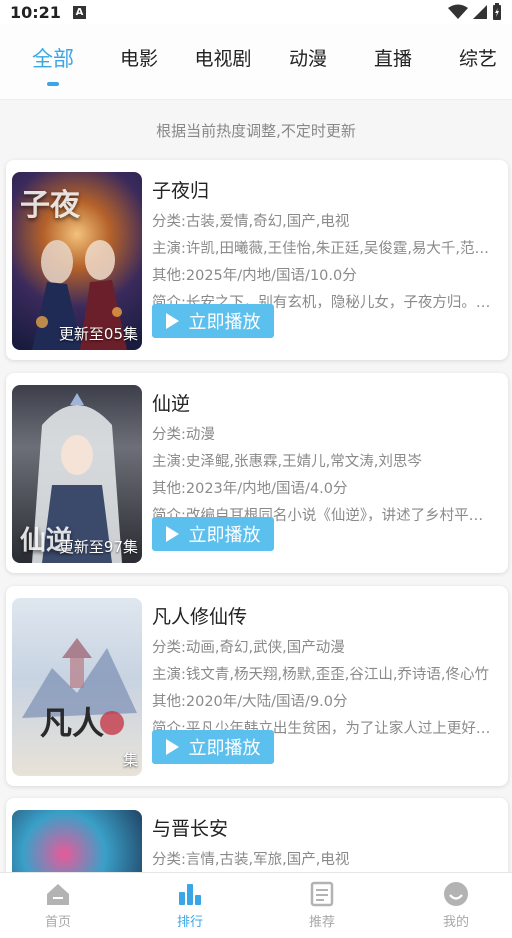 The height and width of the screenshot is (938, 512). I want to click on notification-icon: A, so click(79, 12).